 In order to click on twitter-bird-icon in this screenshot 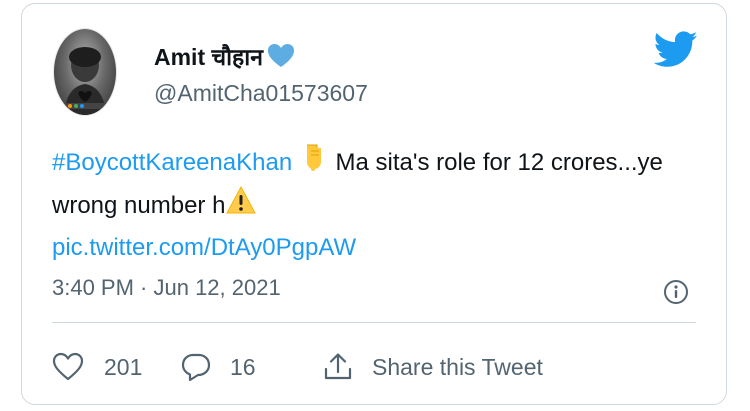, I will do `click(675, 49)`.